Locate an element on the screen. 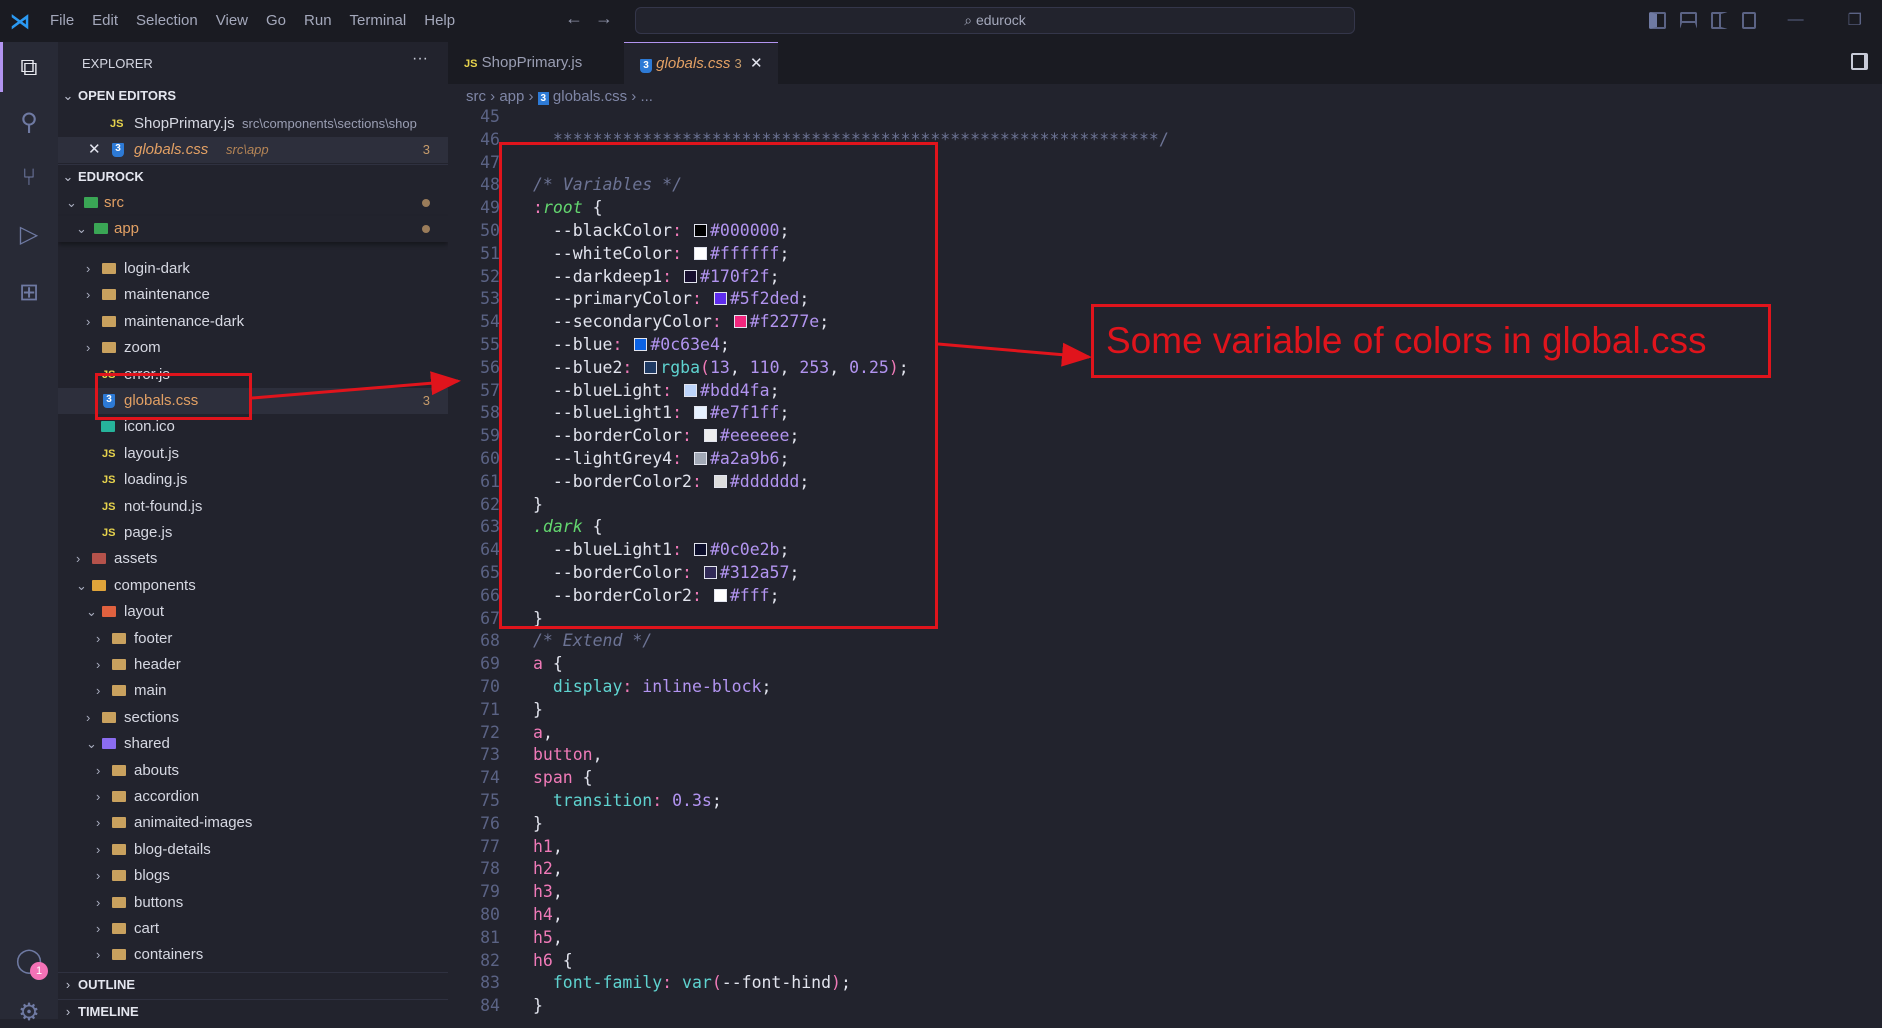  arrow-code-to-callout is located at coordinates (1014, 354).